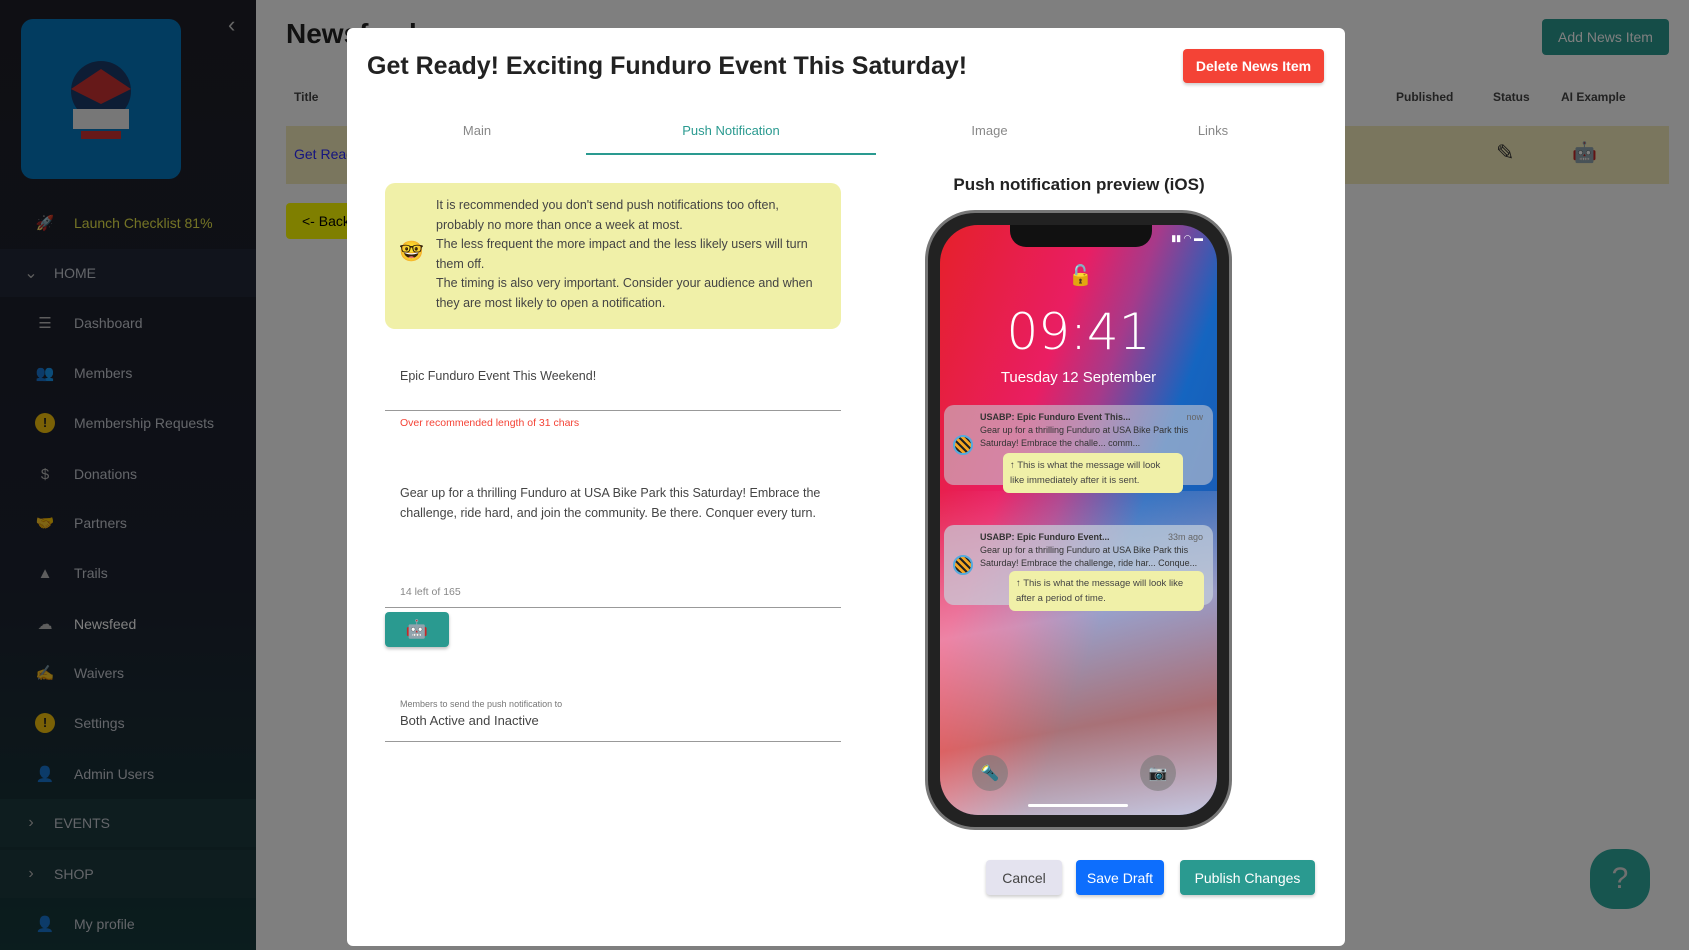 This screenshot has width=1689, height=950. What do you see at coordinates (1080, 276) in the screenshot?
I see `unlock-icon: 🔓` at bounding box center [1080, 276].